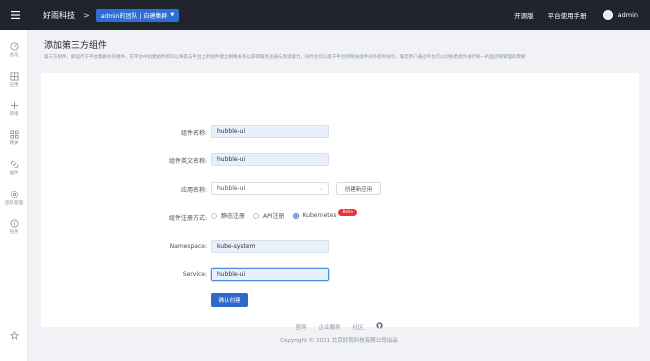 The width and height of the screenshot is (650, 361). I want to click on sidebar-item-label: 新增, so click(14, 114).